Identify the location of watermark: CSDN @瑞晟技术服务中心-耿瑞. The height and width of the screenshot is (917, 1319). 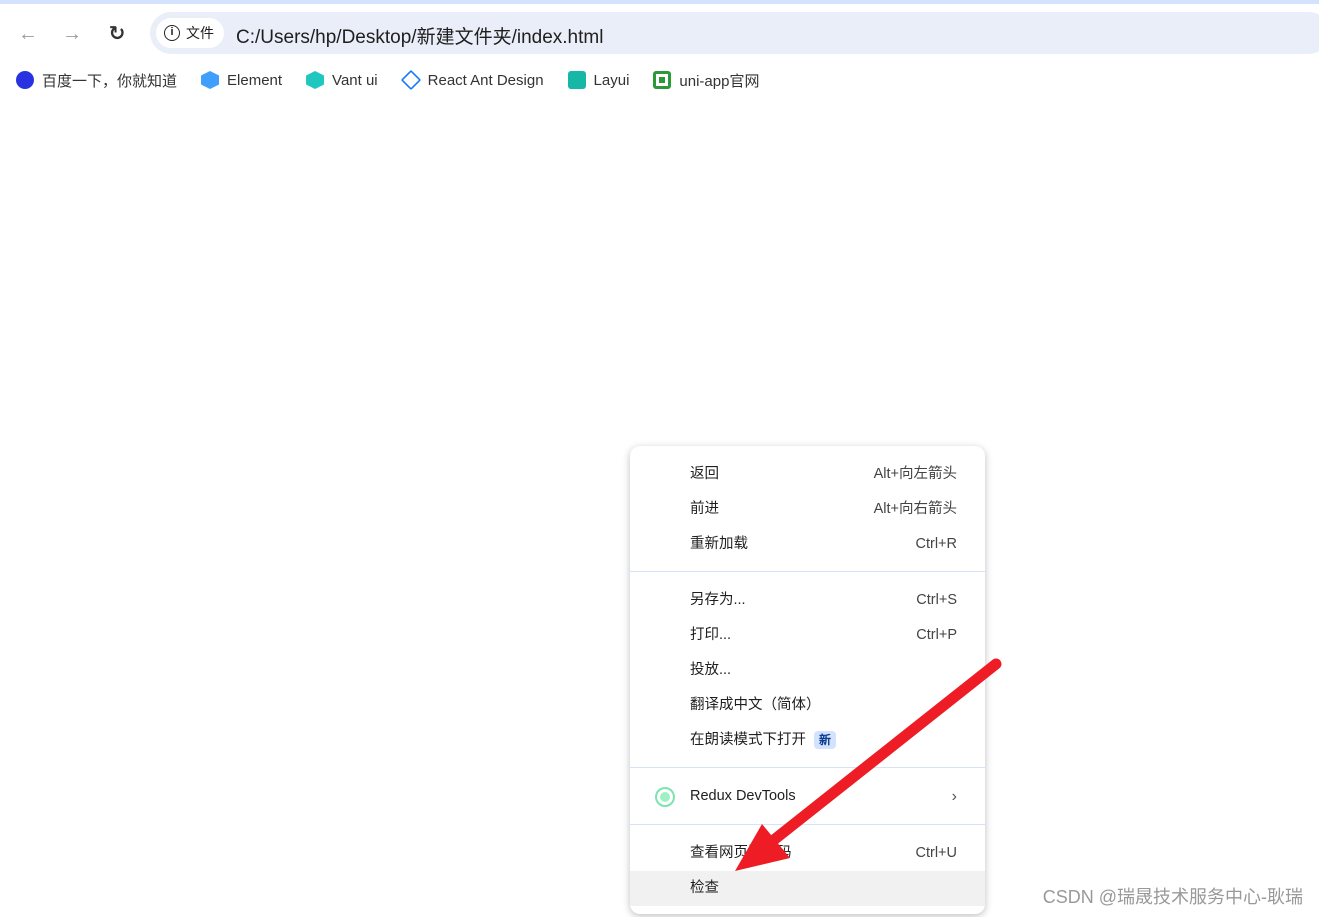
(1172, 897).